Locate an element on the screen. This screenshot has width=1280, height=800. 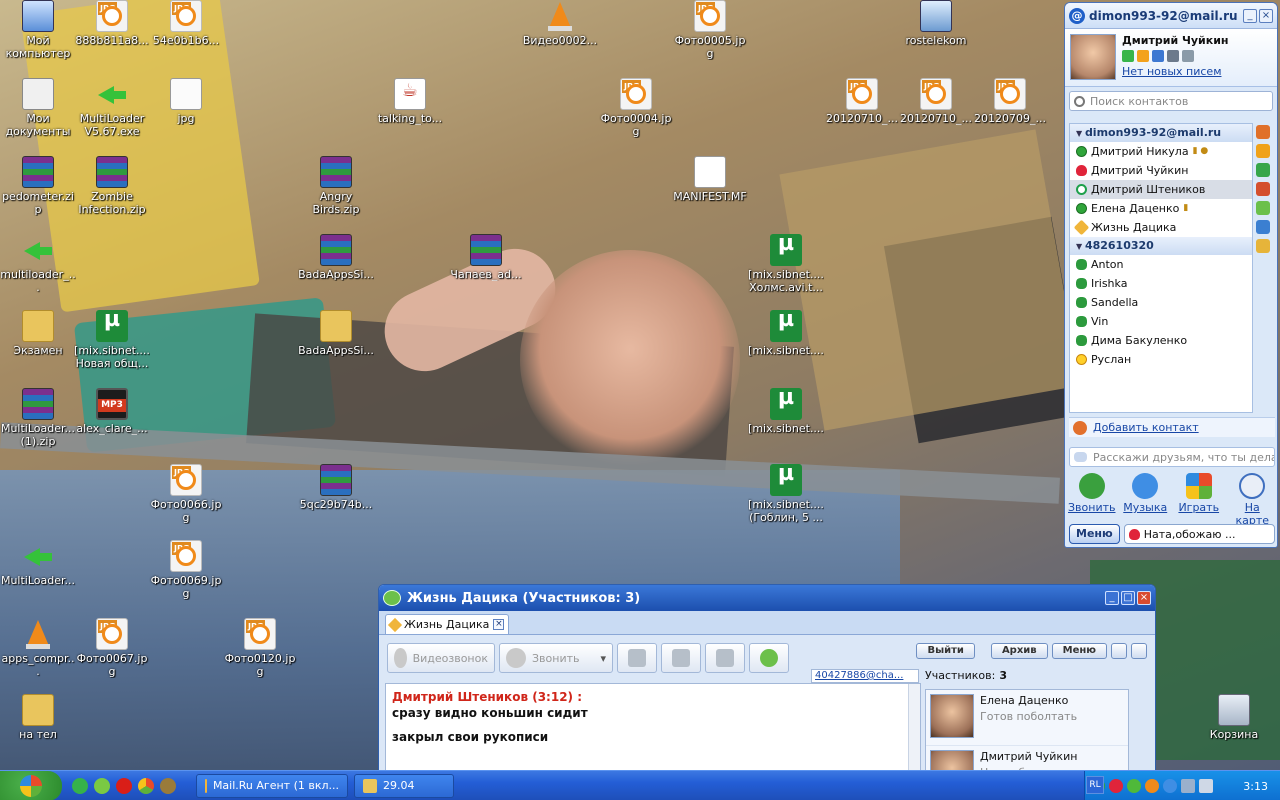
rainbow-icon is located at coordinates (1263, 208).